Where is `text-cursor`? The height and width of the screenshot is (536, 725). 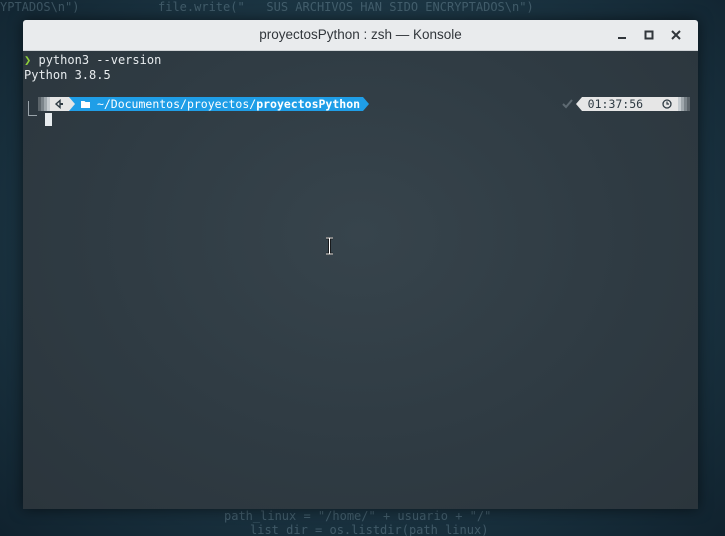 text-cursor is located at coordinates (48, 119).